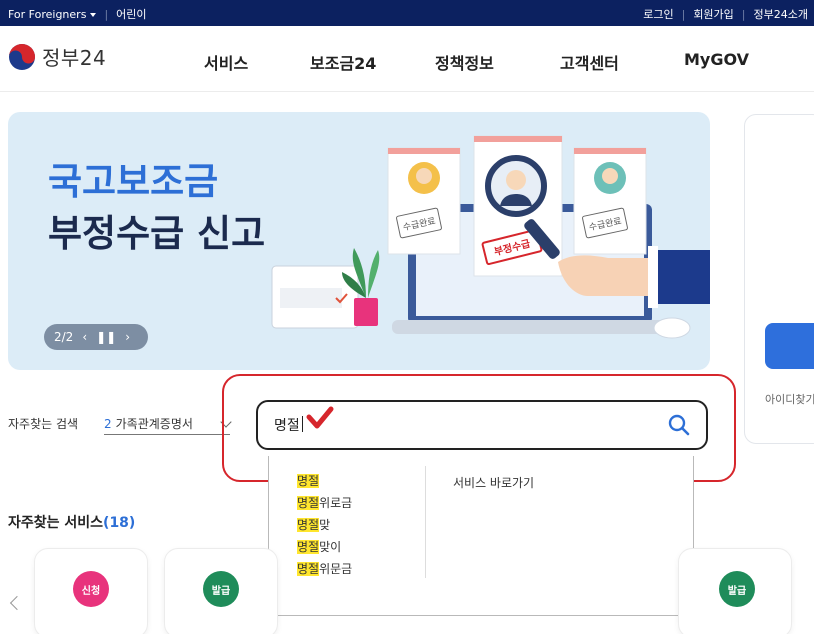  What do you see at coordinates (84, 337) in the screenshot?
I see `chevron-left-icon: ‹` at bounding box center [84, 337].